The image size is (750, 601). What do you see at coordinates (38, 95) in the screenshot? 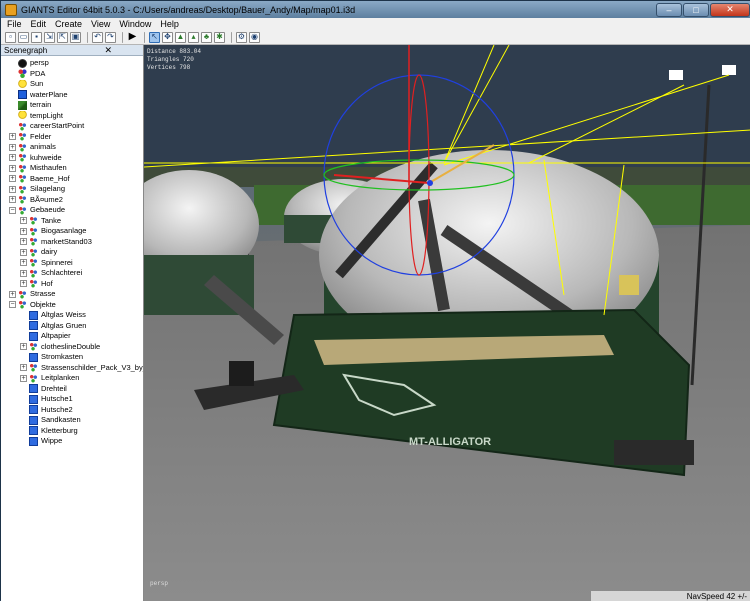
I see `tree-node: waterPlane` at bounding box center [38, 95].